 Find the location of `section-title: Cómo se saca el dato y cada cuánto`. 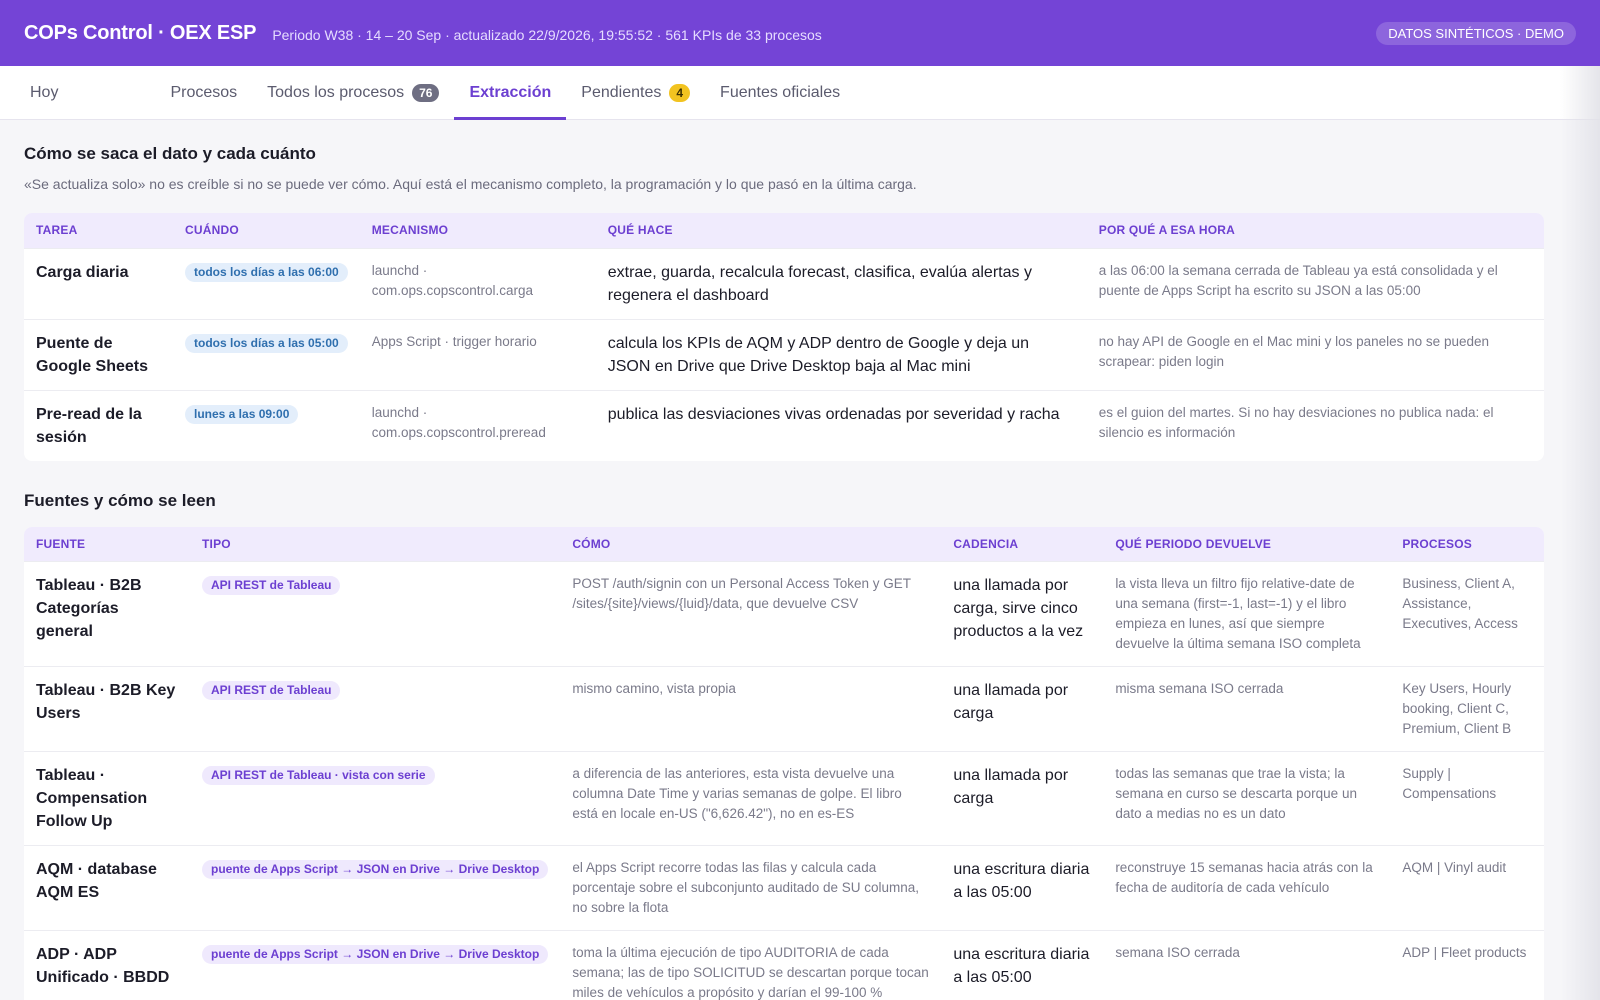

section-title: Cómo se saca el dato y cada cuánto is located at coordinates (170, 153).